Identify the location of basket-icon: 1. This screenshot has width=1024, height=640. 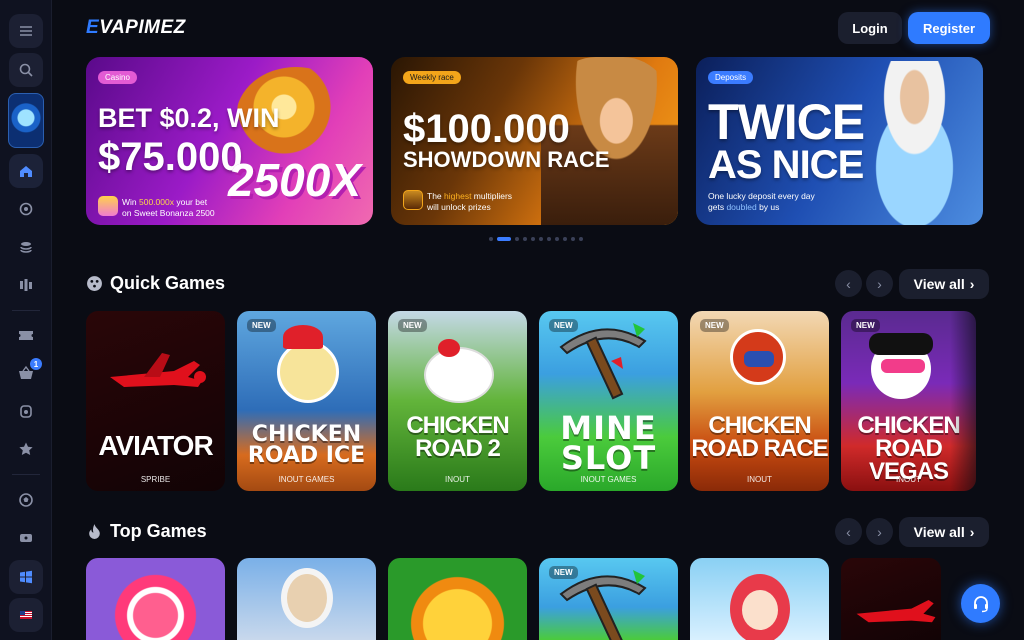
(26, 373).